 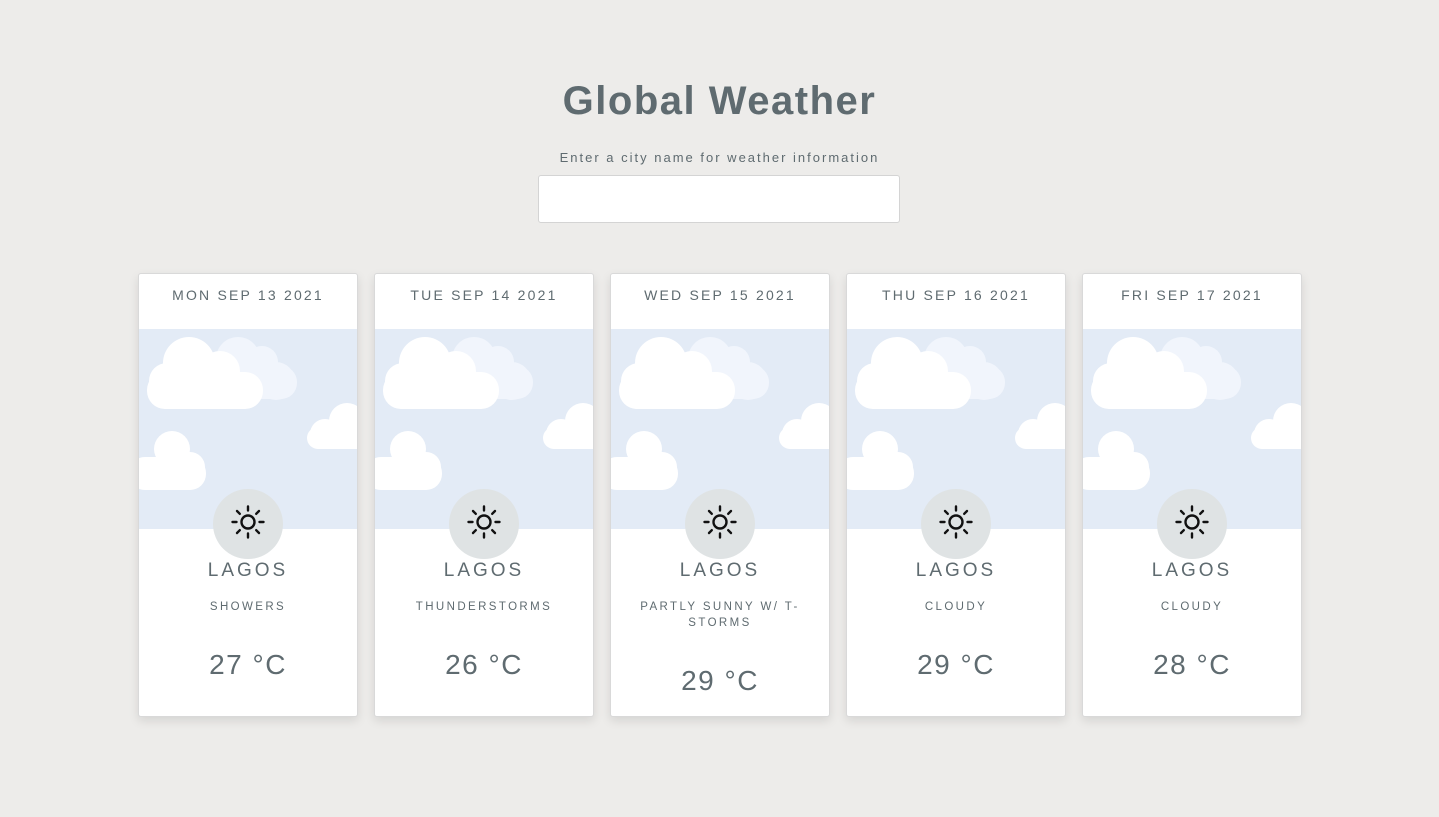 I want to click on forecast-temperature: 28 °C, so click(x=1192, y=664).